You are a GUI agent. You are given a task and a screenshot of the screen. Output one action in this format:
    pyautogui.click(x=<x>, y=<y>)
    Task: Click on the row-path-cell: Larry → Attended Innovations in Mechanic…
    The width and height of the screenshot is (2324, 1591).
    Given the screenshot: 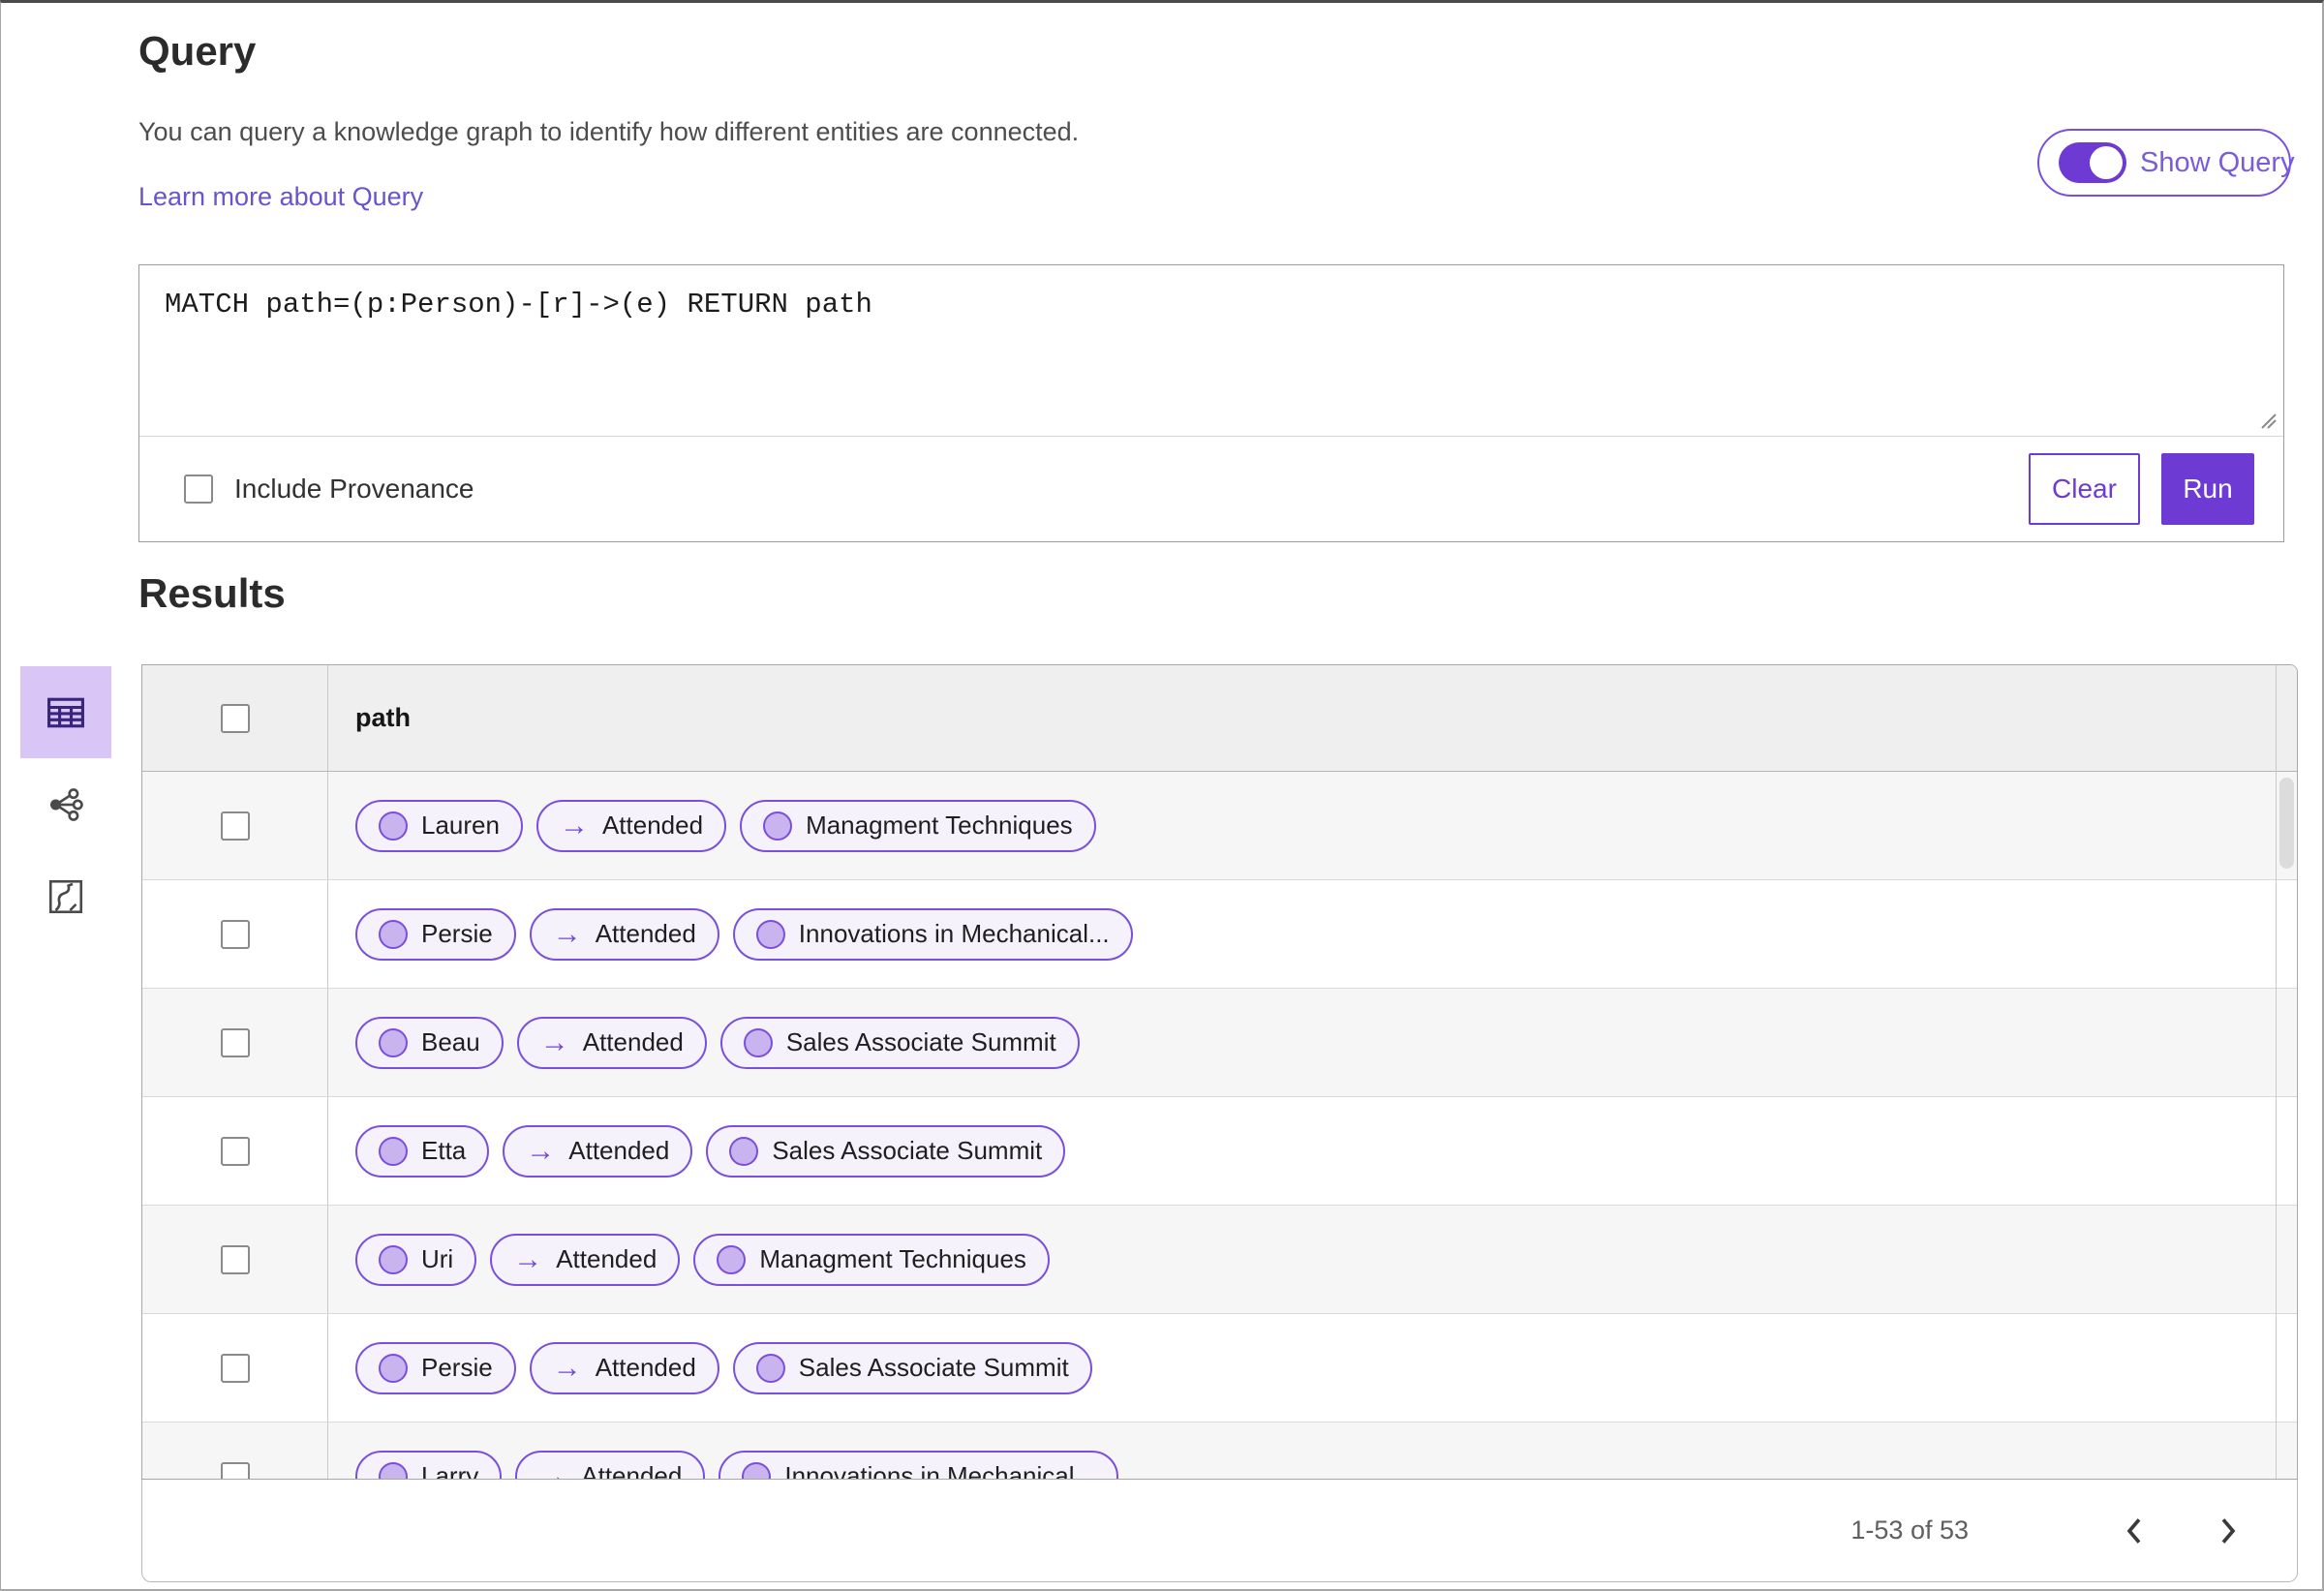 What is the action you would take?
    pyautogui.click(x=1312, y=1451)
    